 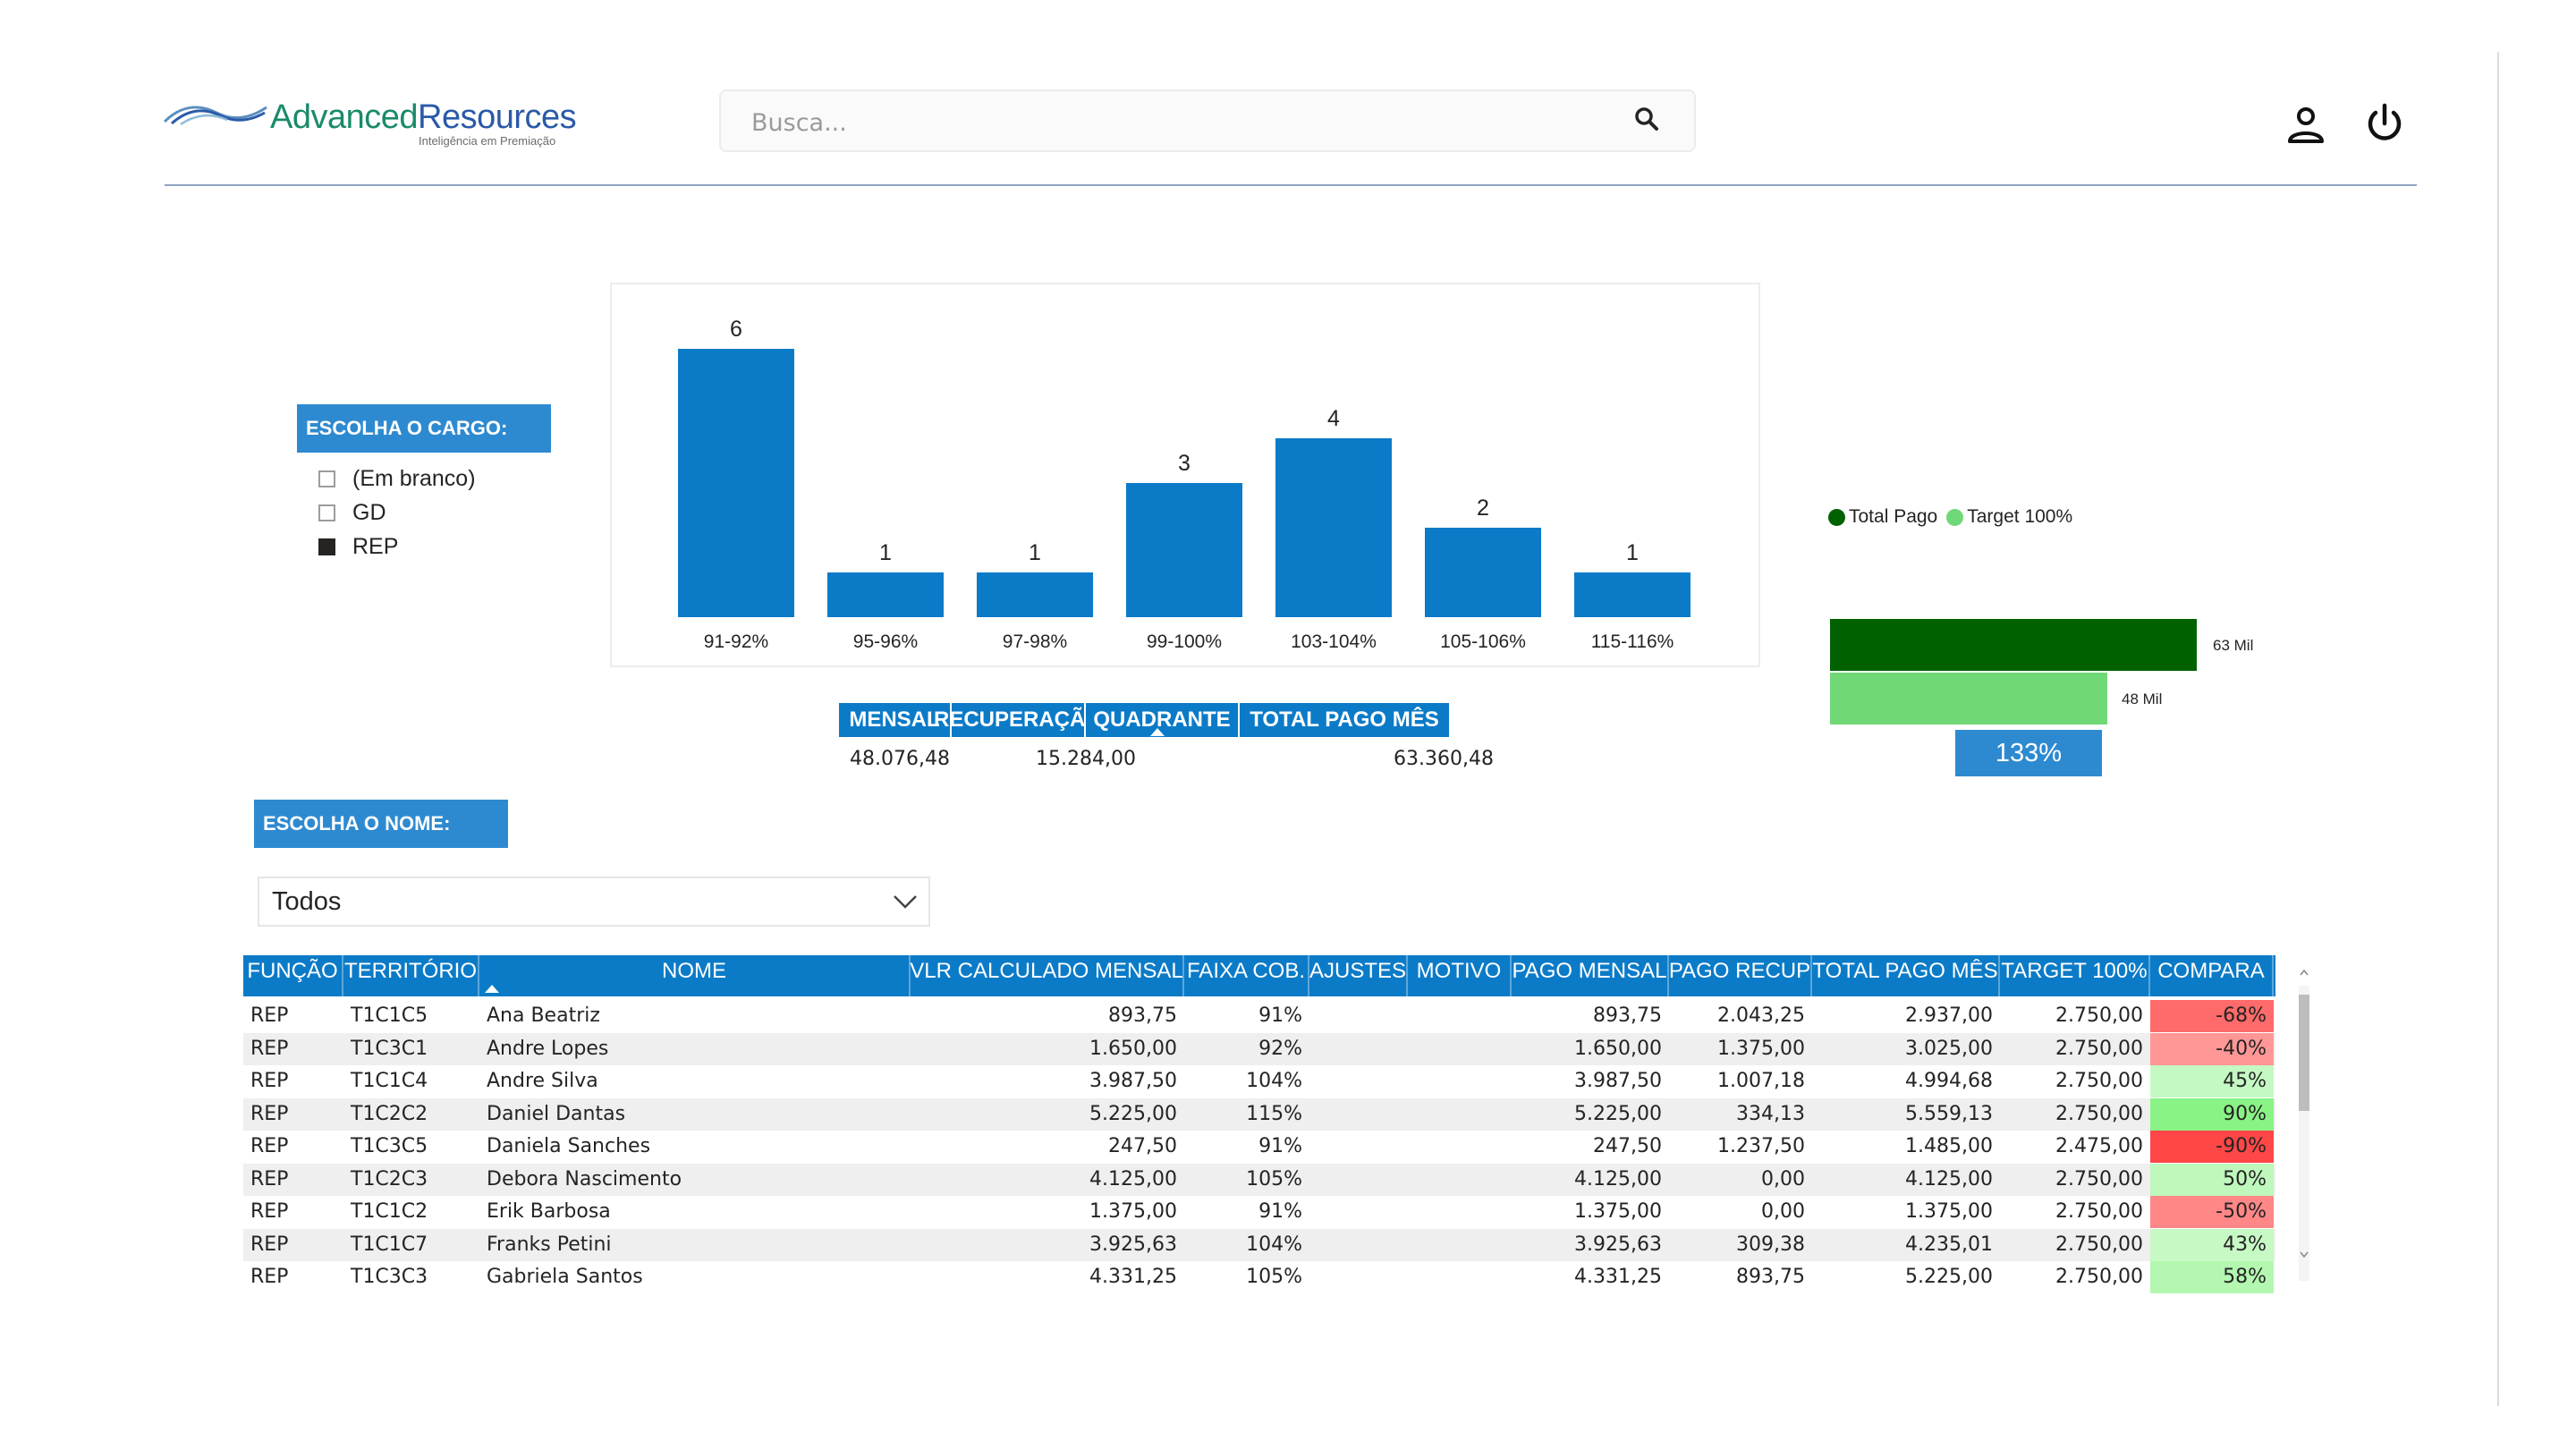 I want to click on cargo-option-rep: REP, so click(x=358, y=546).